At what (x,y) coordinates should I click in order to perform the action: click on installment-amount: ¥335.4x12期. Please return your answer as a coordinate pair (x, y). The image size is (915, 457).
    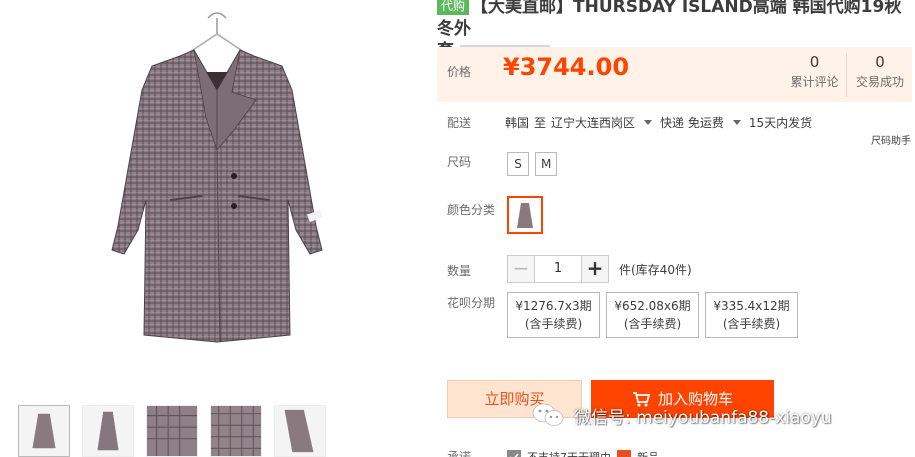
    Looking at the image, I should click on (751, 306).